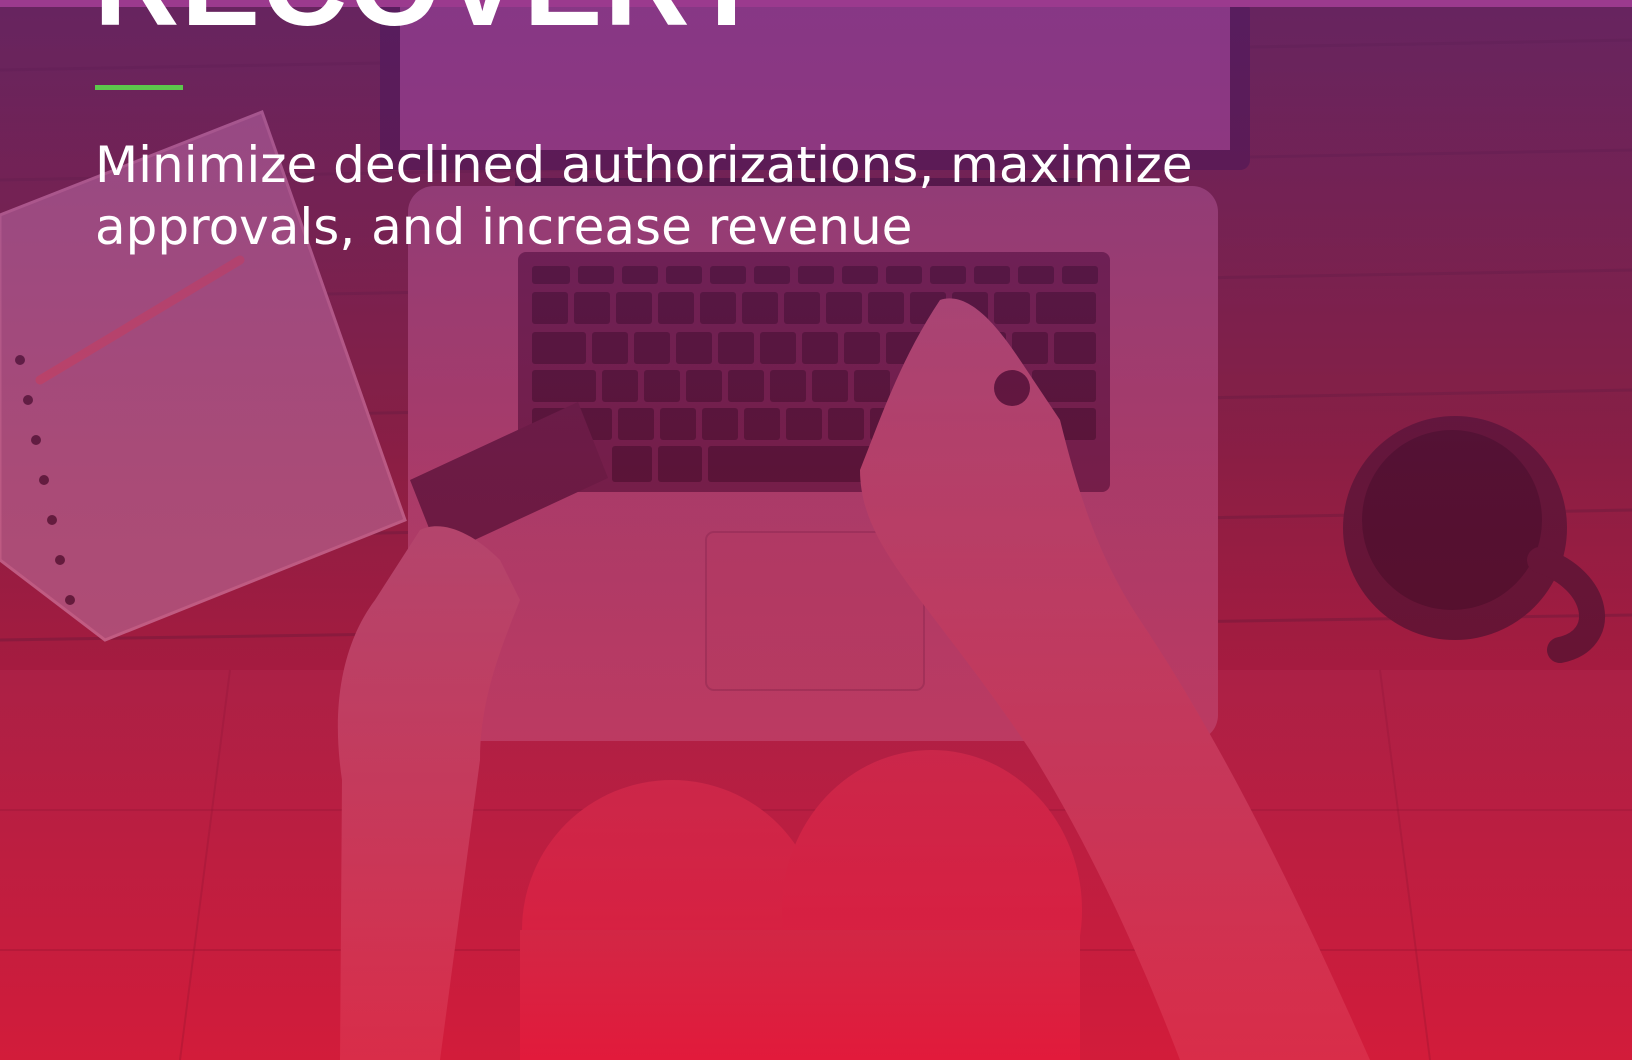  Describe the element at coordinates (139, 87) in the screenshot. I see `accent-rule` at that location.